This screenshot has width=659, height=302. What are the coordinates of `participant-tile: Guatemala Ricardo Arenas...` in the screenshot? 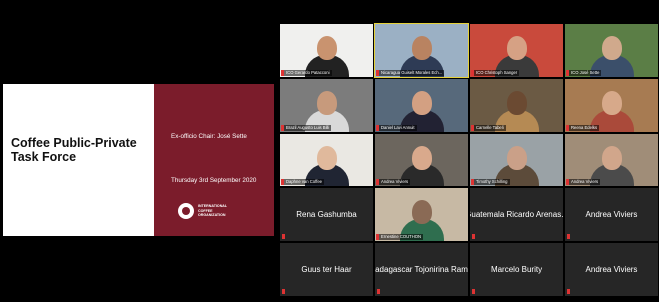 It's located at (516, 215).